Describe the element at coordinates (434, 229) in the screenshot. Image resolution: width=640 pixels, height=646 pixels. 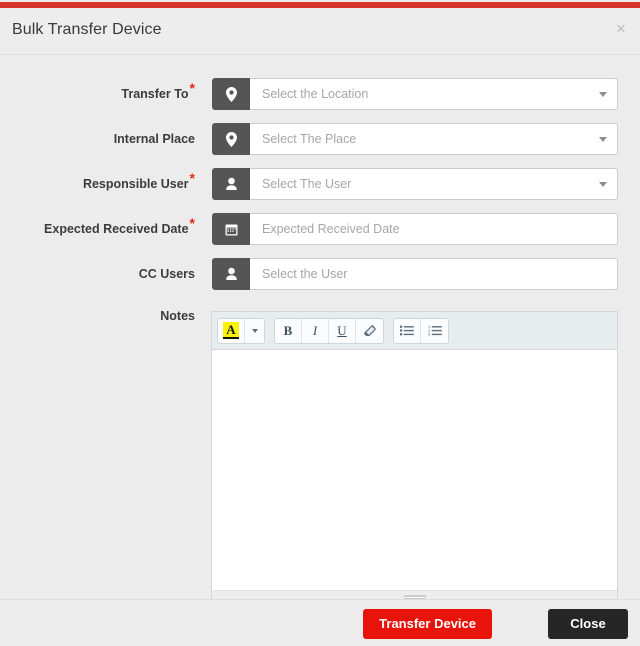
I see `expected-received-date-input: Expected Received Date` at that location.